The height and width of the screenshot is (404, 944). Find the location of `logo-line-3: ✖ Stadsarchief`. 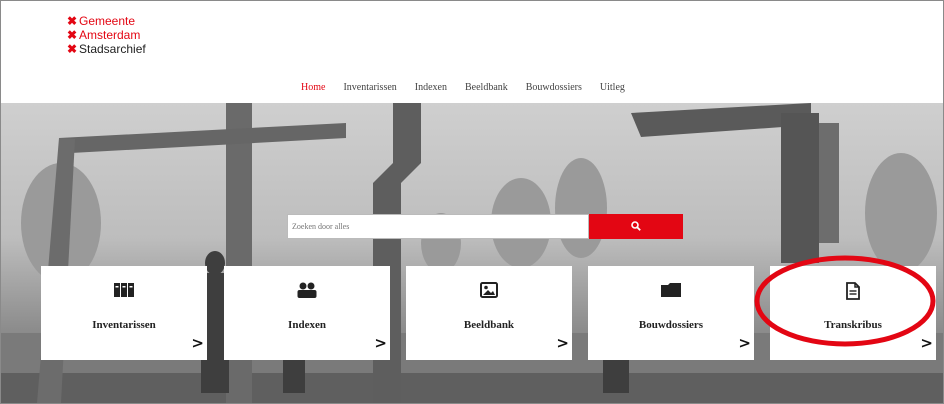

logo-line-3: ✖ Stadsarchief is located at coordinates (106, 49).